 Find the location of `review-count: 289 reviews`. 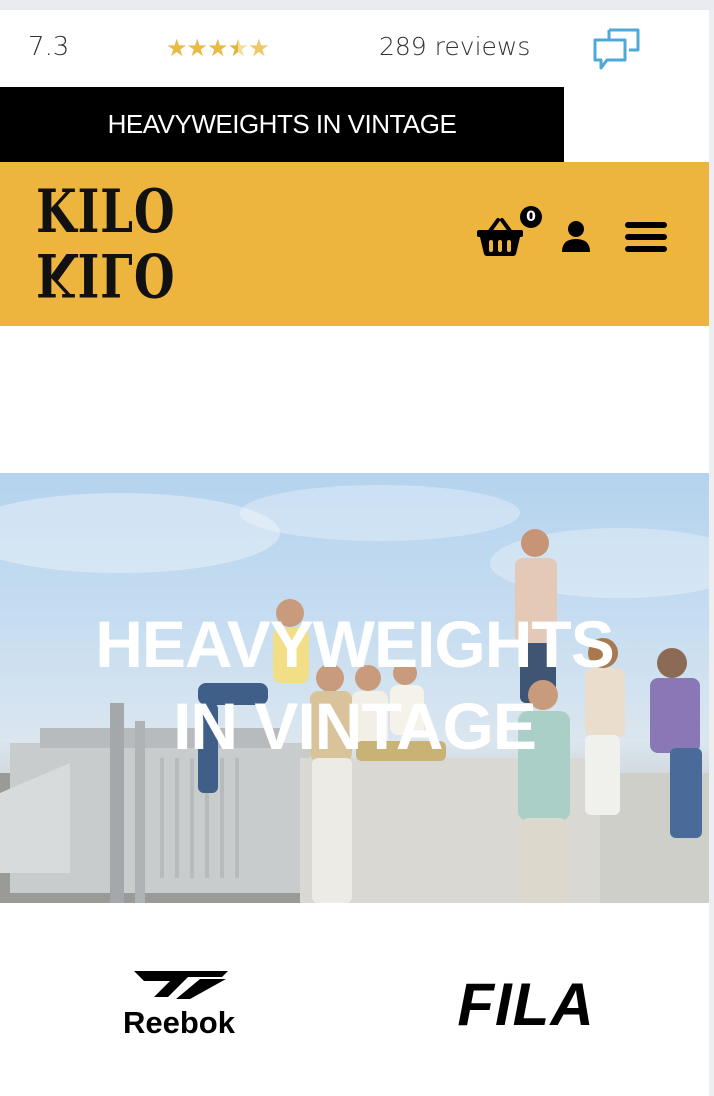

review-count: 289 reviews is located at coordinates (454, 46).